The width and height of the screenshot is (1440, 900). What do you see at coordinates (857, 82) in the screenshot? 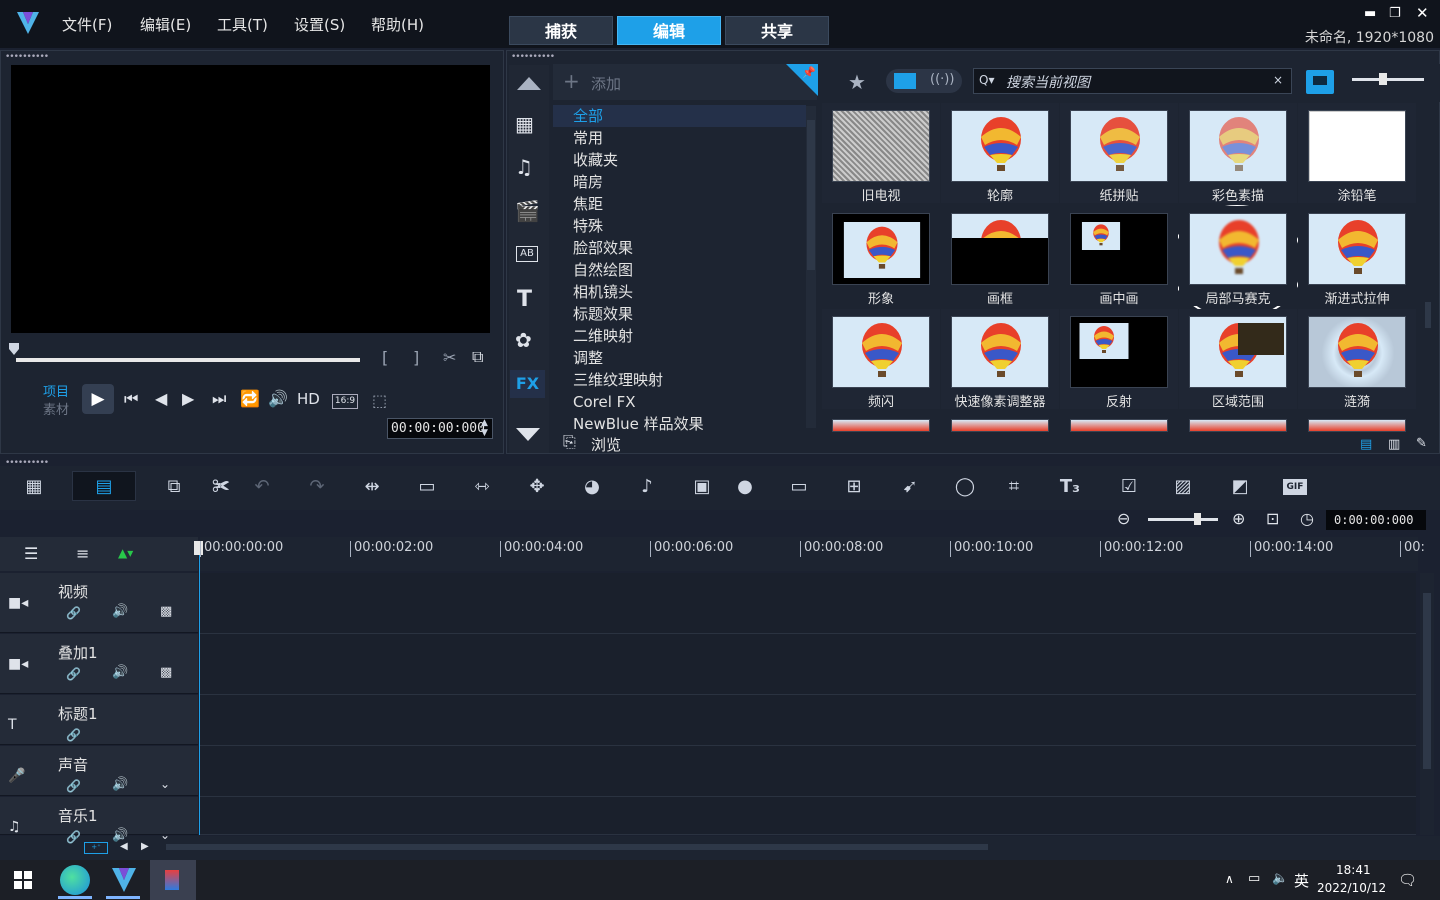
I see `favorite-star-icon: ★` at bounding box center [857, 82].